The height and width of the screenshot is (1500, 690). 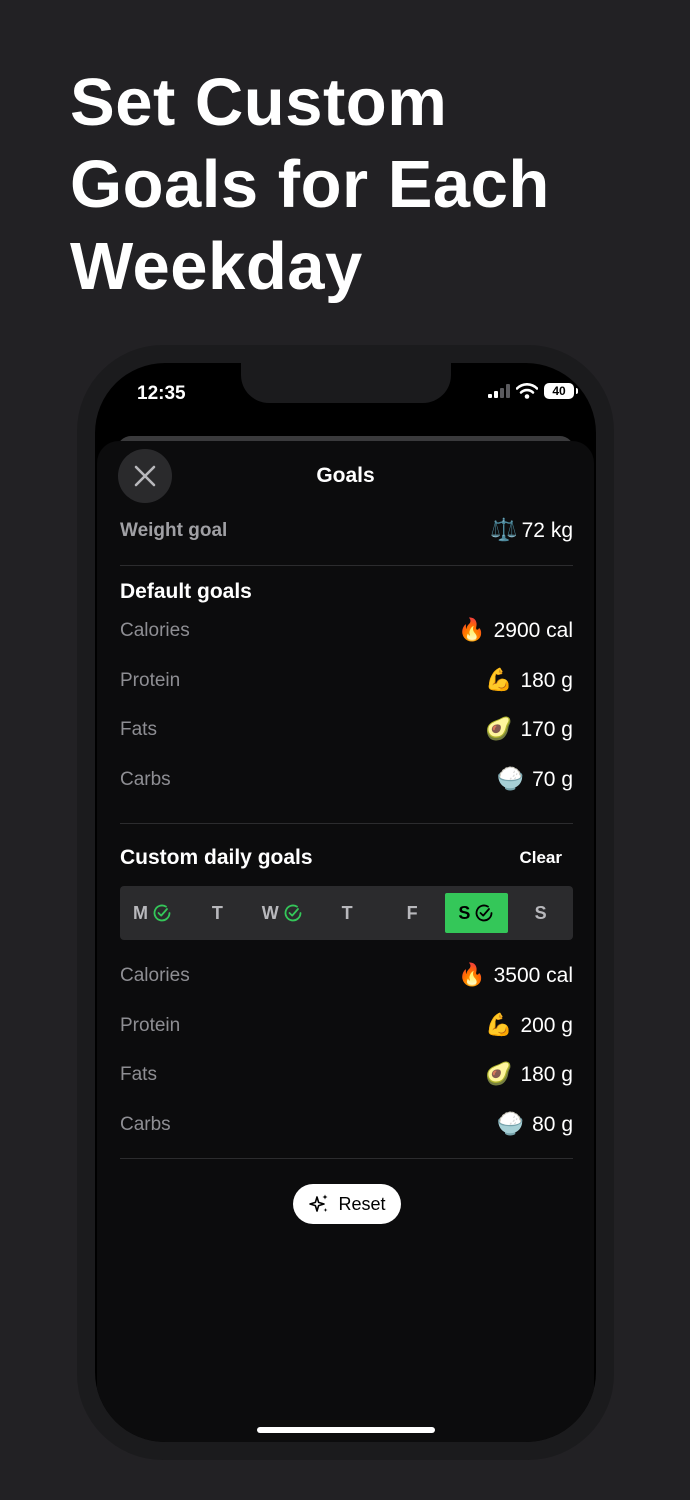 What do you see at coordinates (533, 975) in the screenshot?
I see `calories-value: 3500 cal` at bounding box center [533, 975].